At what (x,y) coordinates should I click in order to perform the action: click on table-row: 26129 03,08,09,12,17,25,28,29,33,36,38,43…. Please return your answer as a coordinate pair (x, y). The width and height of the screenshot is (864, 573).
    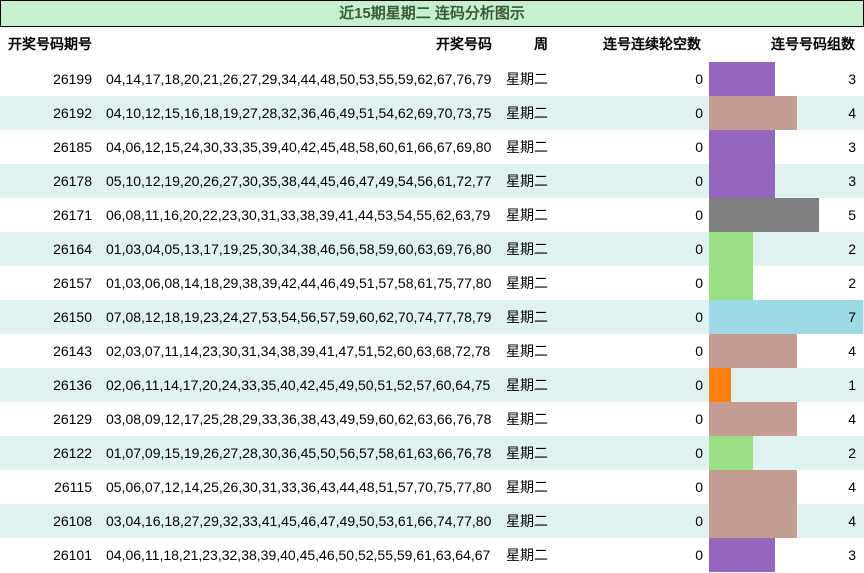
    Looking at the image, I should click on (432, 419).